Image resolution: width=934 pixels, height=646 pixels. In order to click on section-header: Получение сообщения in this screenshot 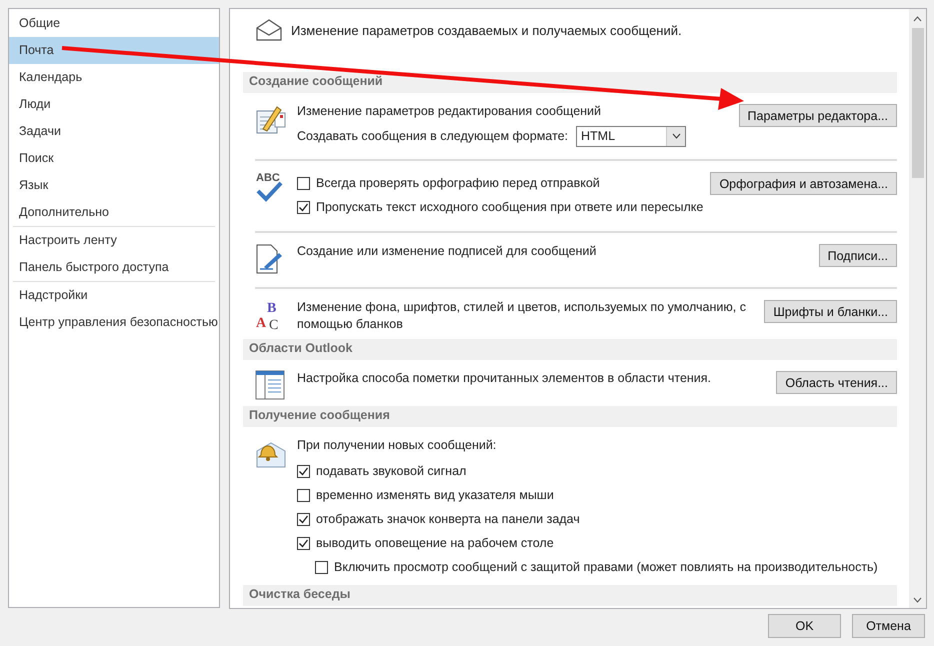, I will do `click(570, 416)`.